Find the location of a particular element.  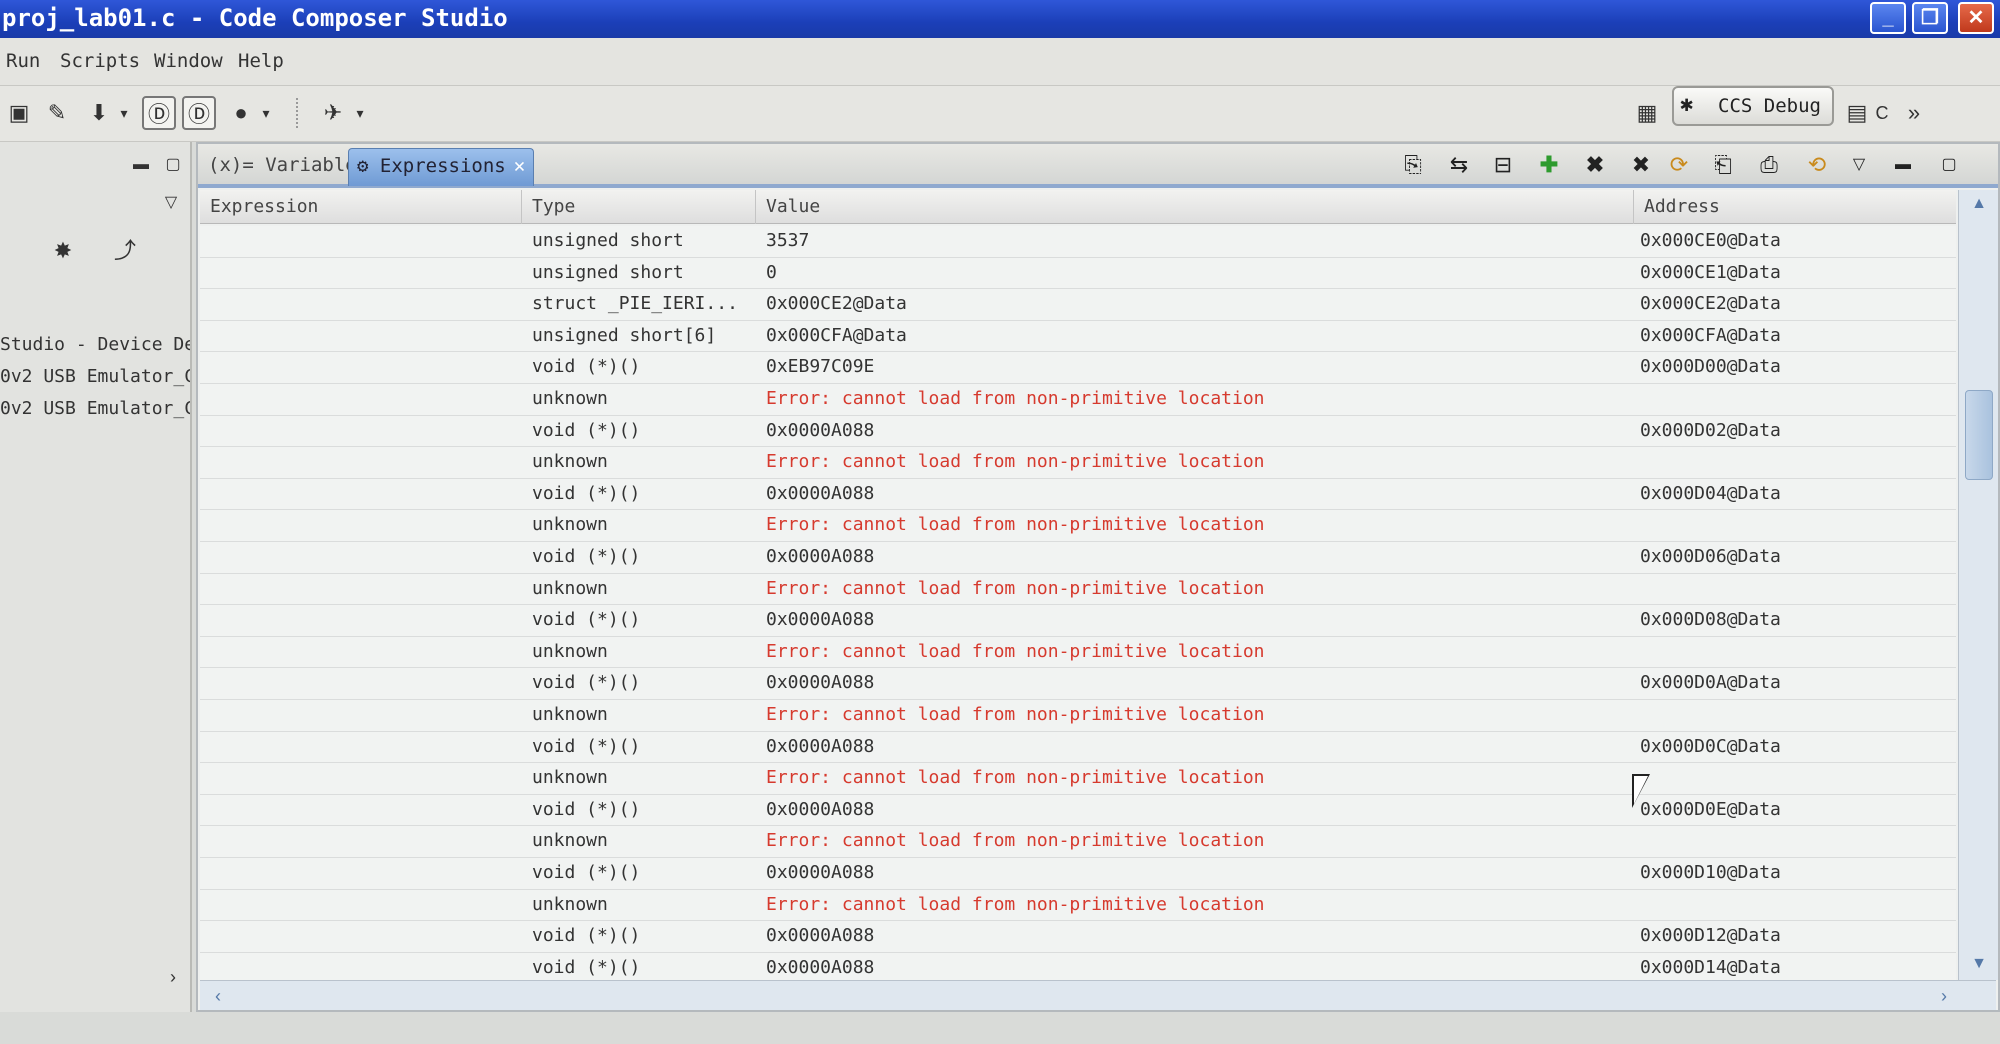

vertical-scrollbar: ▲ ▼ is located at coordinates (1978, 585).